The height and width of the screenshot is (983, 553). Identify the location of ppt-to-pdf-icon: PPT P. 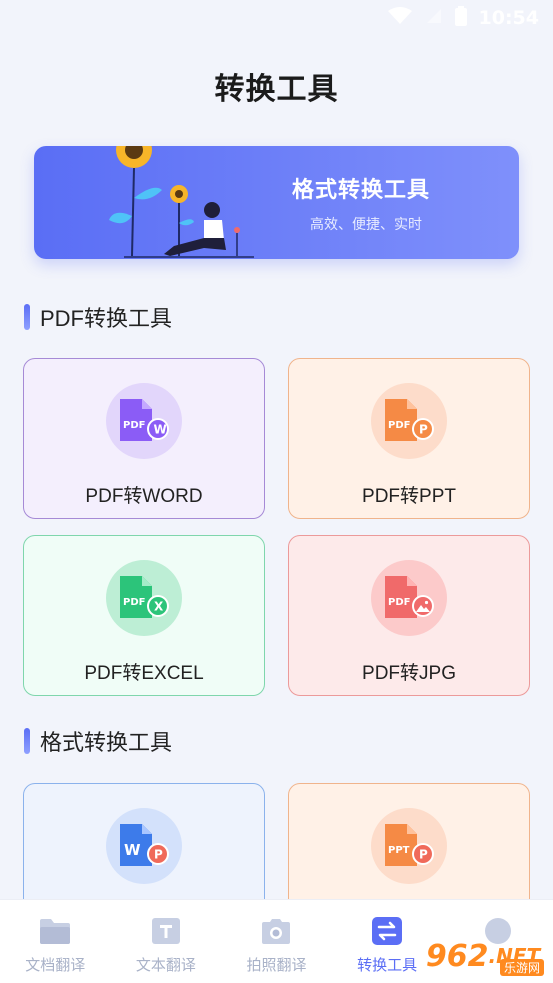
(409, 846).